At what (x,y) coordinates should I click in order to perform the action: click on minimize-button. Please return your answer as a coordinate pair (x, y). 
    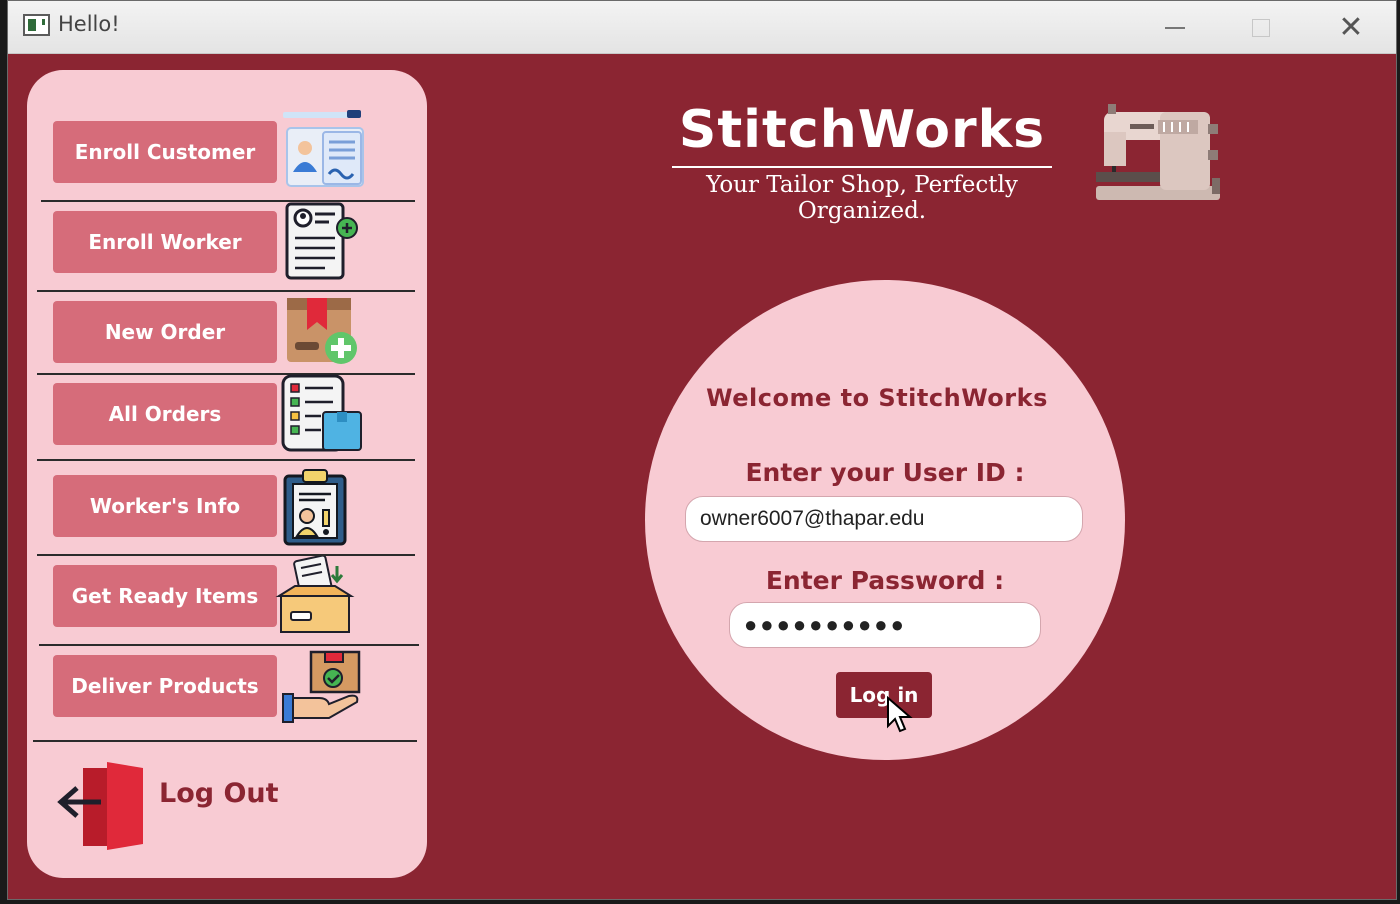
    Looking at the image, I should click on (1175, 27).